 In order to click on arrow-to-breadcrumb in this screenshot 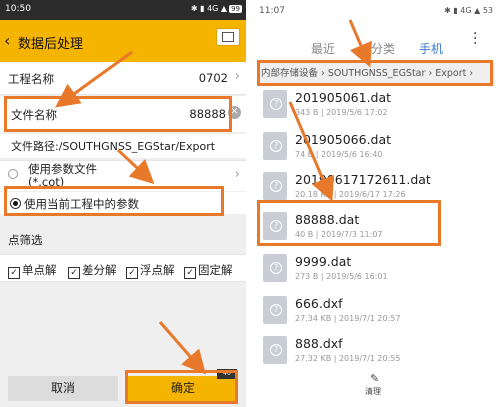, I will do `click(360, 43)`.